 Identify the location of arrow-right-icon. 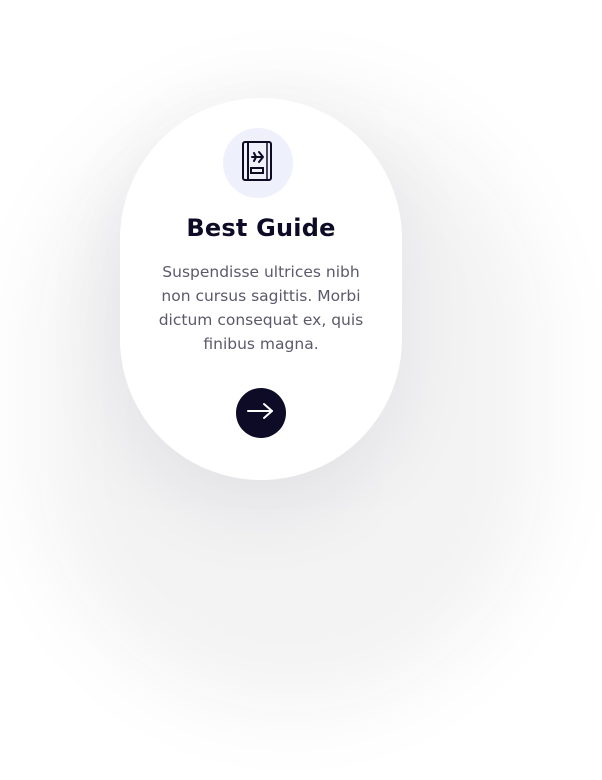
(261, 413).